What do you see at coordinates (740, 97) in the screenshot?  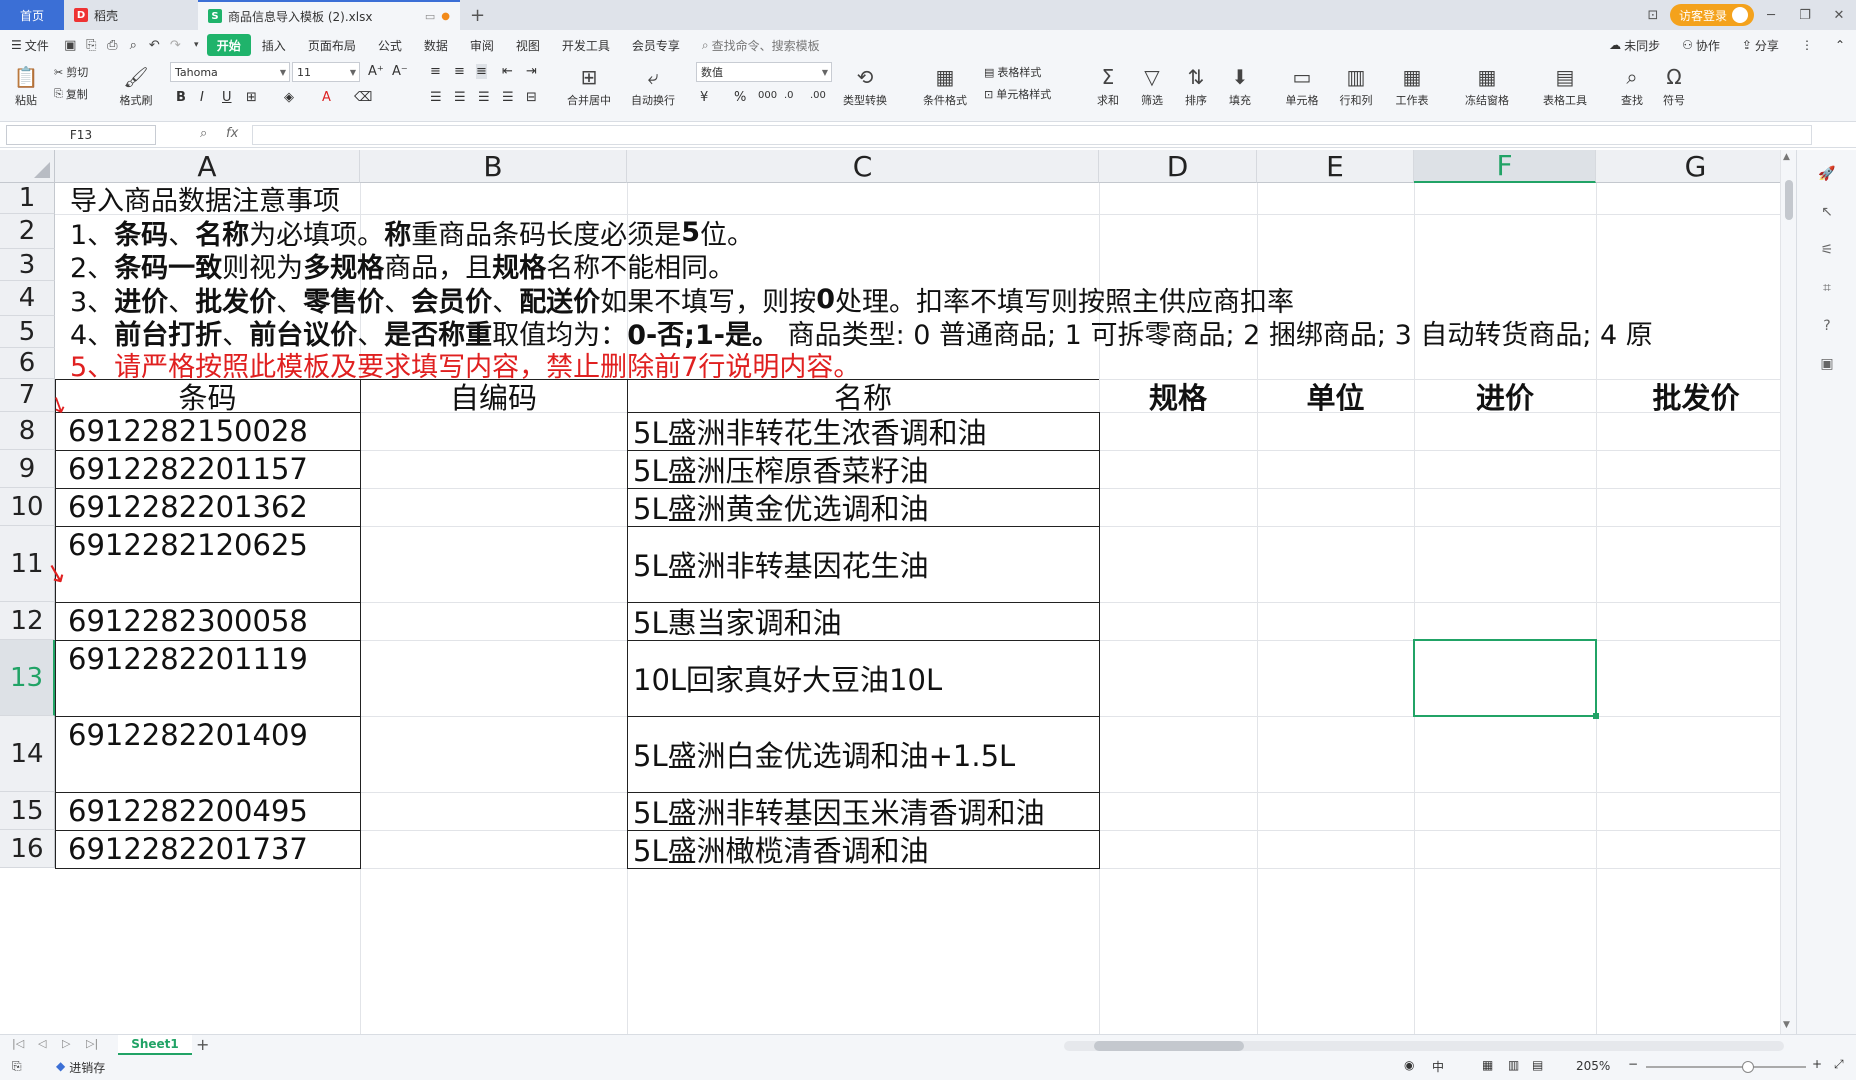 I see `percent-icon: %` at bounding box center [740, 97].